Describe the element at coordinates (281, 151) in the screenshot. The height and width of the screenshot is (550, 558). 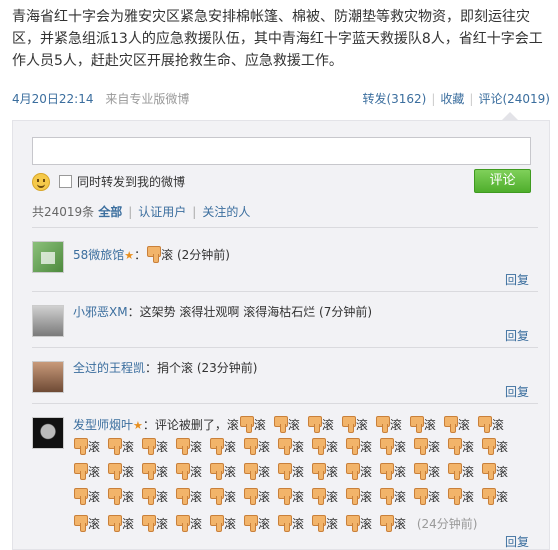
I see `comment-input` at that location.